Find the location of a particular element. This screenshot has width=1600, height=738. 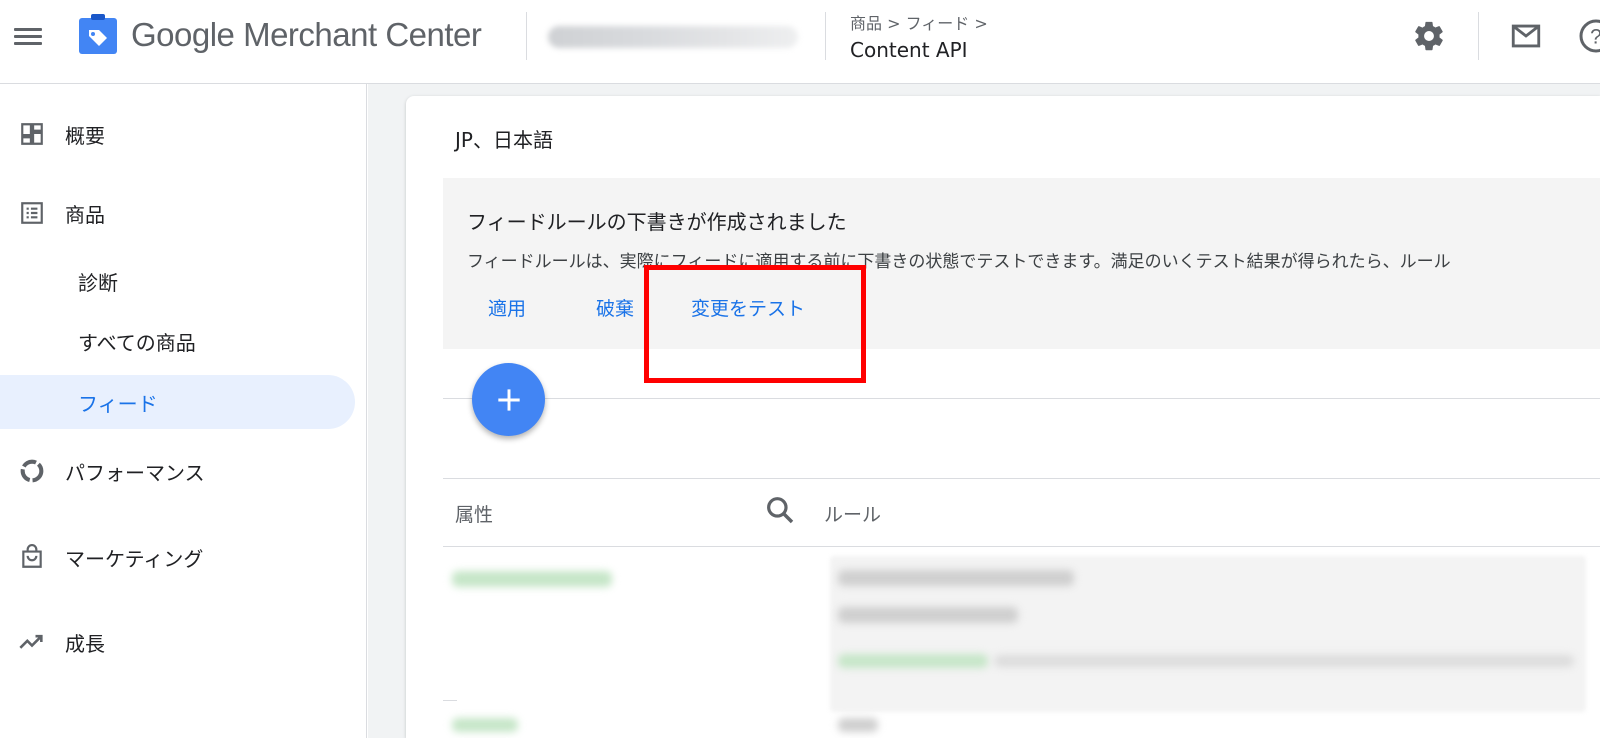

column-header-attribute: 属性 is located at coordinates (474, 513).